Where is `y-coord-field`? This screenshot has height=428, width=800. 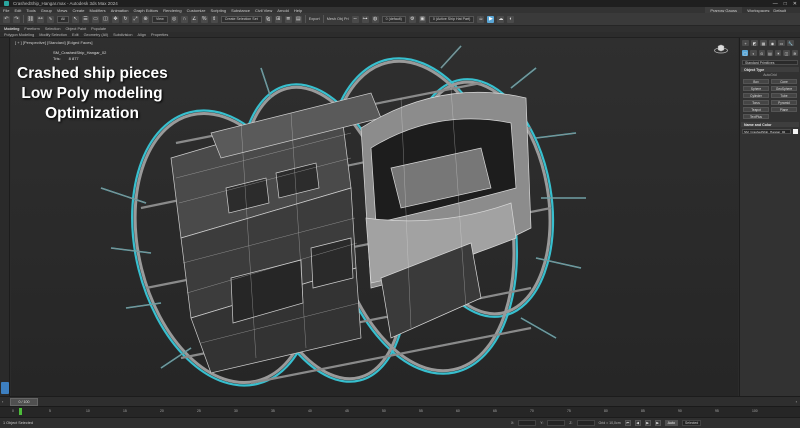 y-coord-field is located at coordinates (556, 423).